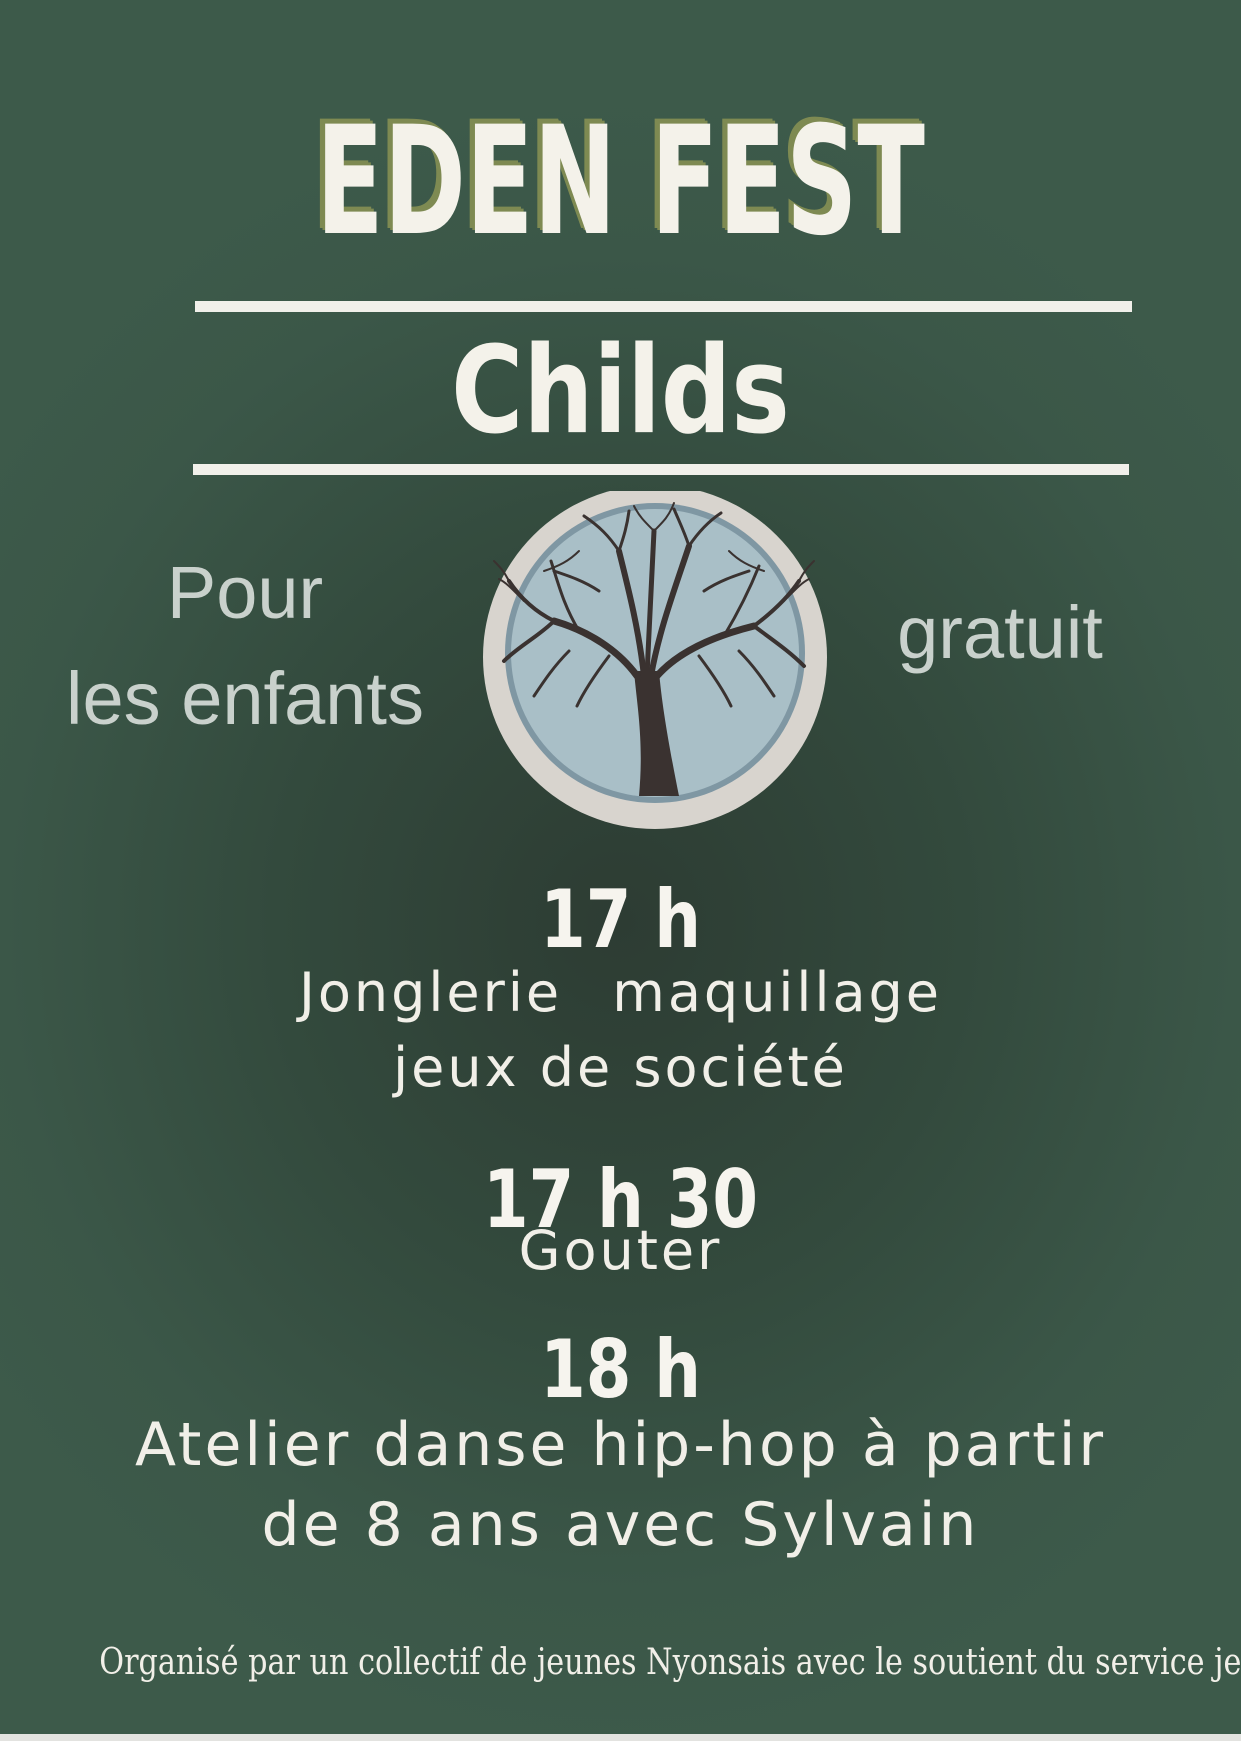 The width and height of the screenshot is (1241, 1741). What do you see at coordinates (620, 992) in the screenshot?
I see `schedule-activity-1a: Jonglerie maquillage` at bounding box center [620, 992].